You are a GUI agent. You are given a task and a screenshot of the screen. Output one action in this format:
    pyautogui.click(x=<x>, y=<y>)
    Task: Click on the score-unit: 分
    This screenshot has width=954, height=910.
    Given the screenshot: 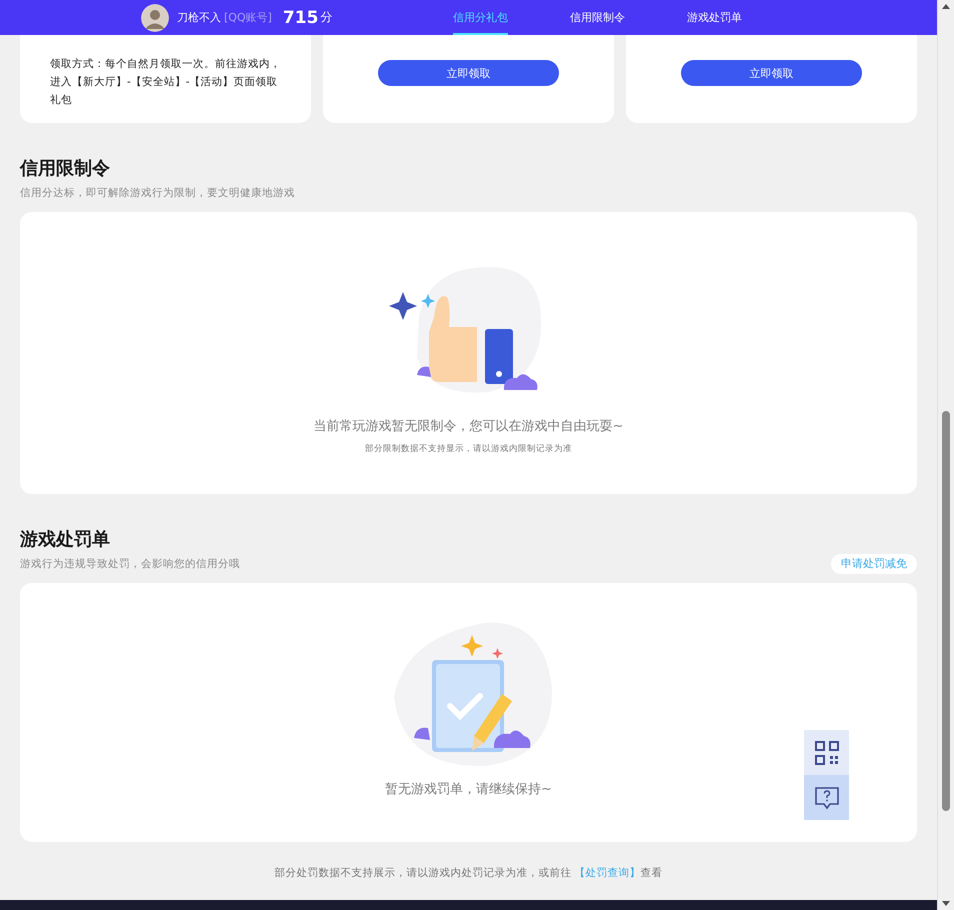 What is the action you would take?
    pyautogui.click(x=326, y=17)
    